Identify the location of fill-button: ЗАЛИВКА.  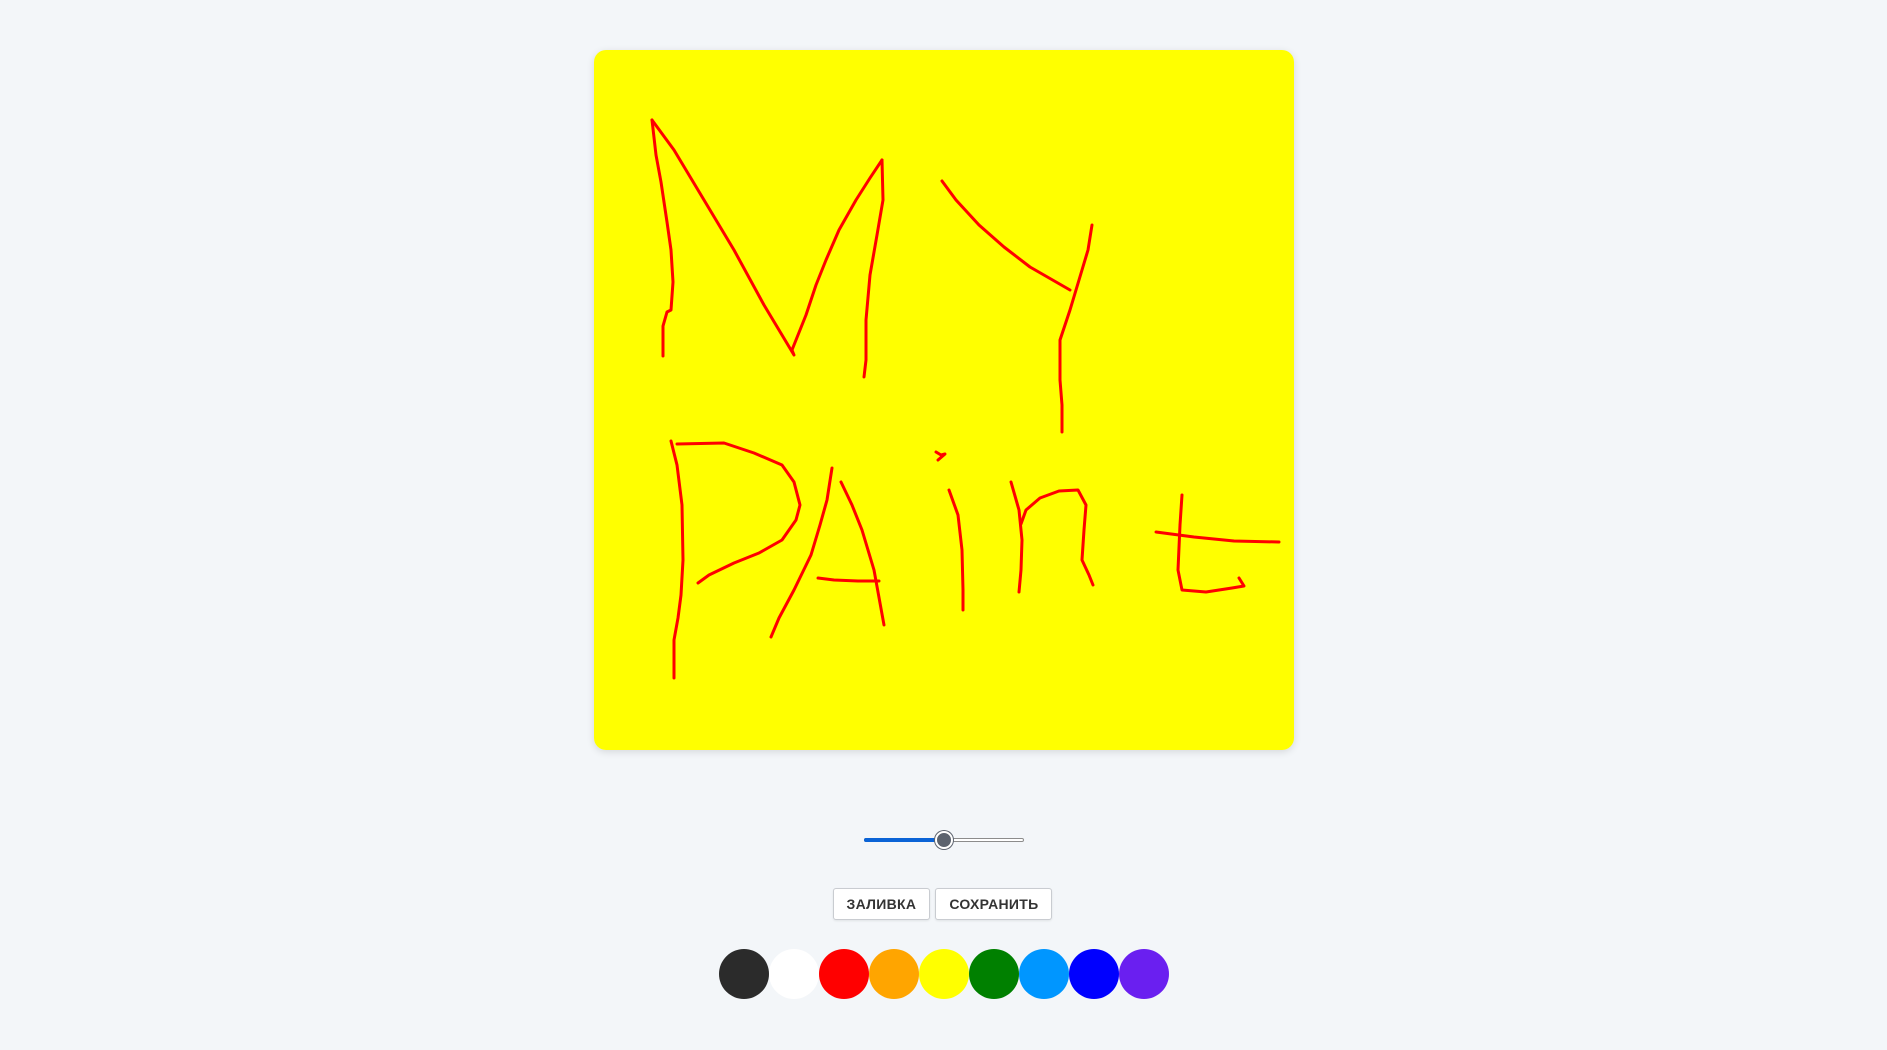
(881, 904).